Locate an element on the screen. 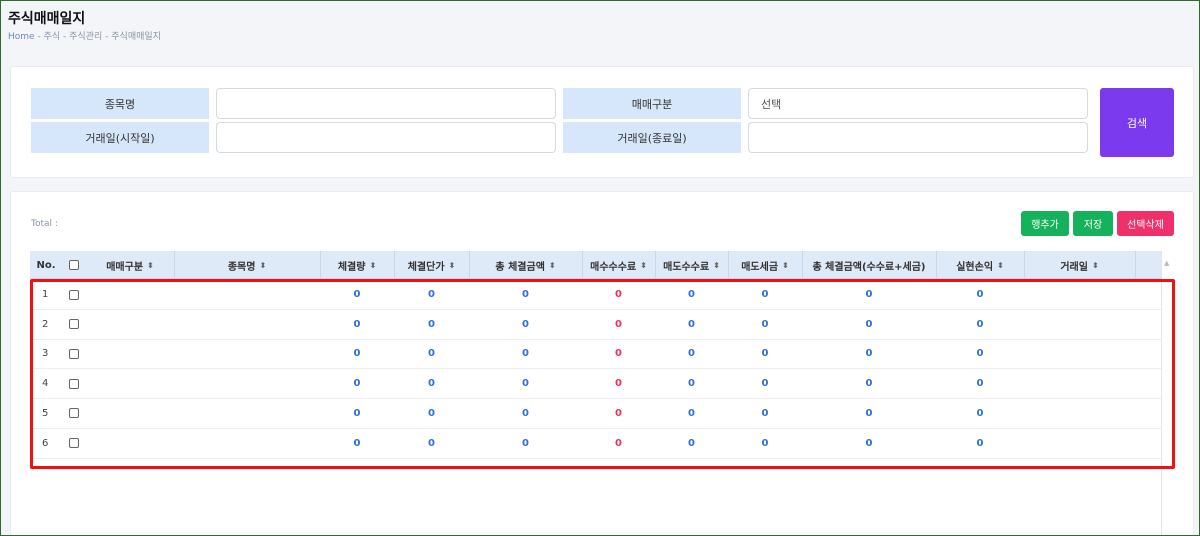 This screenshot has height=536, width=1200. trade-type-select: 선택 is located at coordinates (918, 103).